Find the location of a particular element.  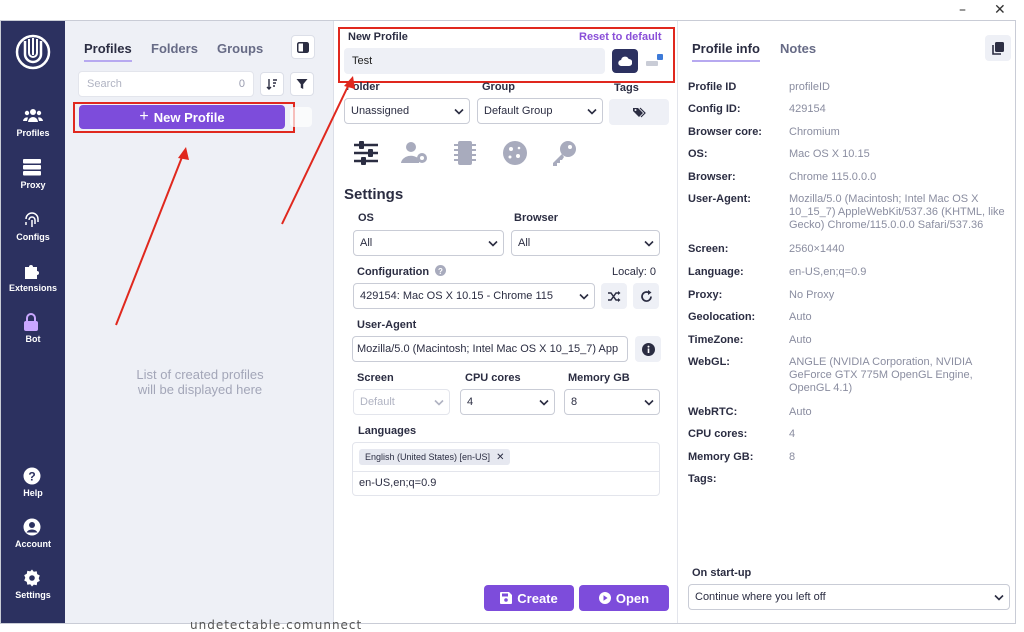

startup-value: Continue where you left off is located at coordinates (760, 597).